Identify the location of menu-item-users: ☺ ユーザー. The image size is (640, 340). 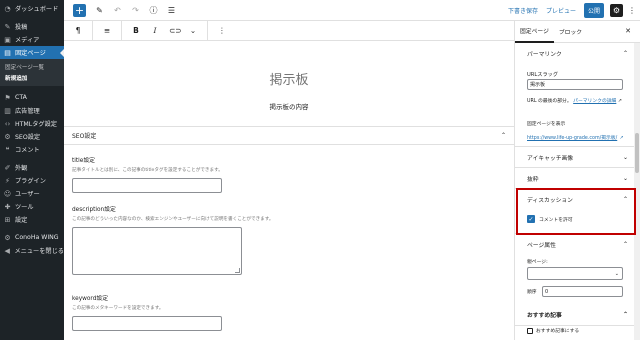
(32, 193).